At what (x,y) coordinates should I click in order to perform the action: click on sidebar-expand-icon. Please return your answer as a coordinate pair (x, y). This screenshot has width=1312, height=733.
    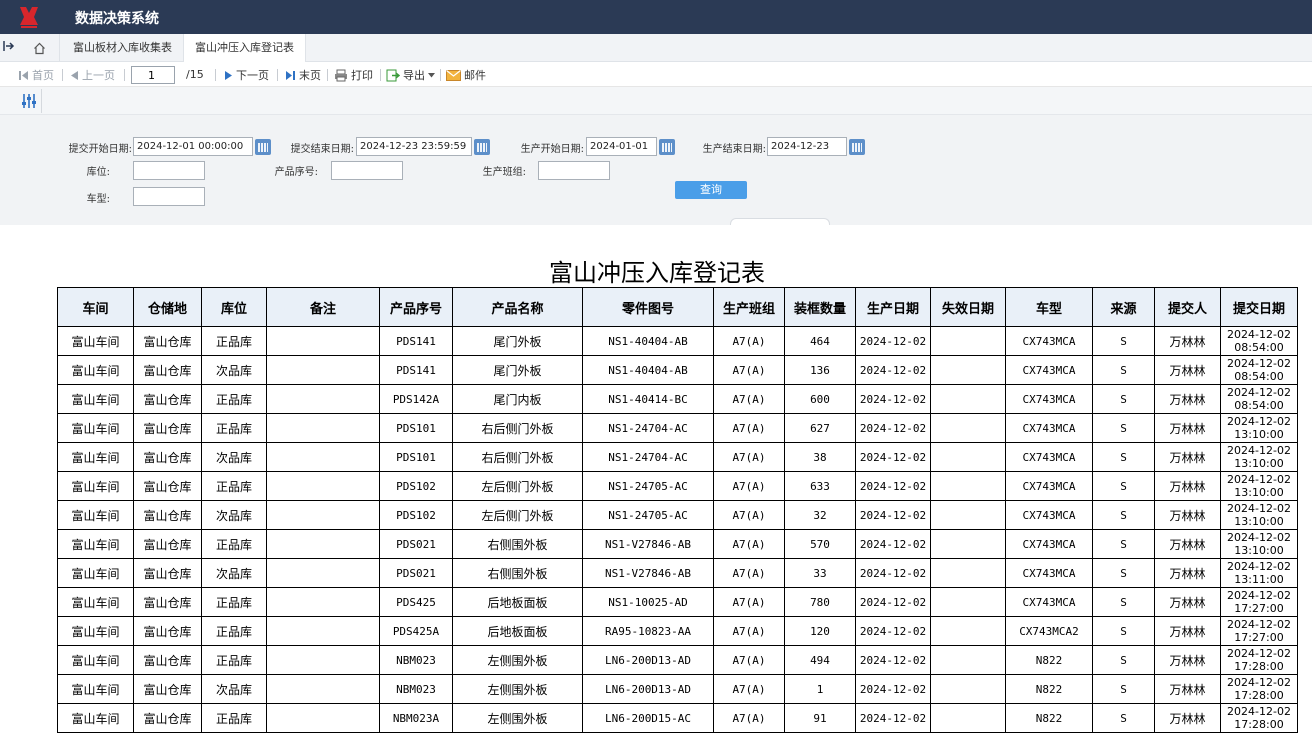
    Looking at the image, I should click on (10, 47).